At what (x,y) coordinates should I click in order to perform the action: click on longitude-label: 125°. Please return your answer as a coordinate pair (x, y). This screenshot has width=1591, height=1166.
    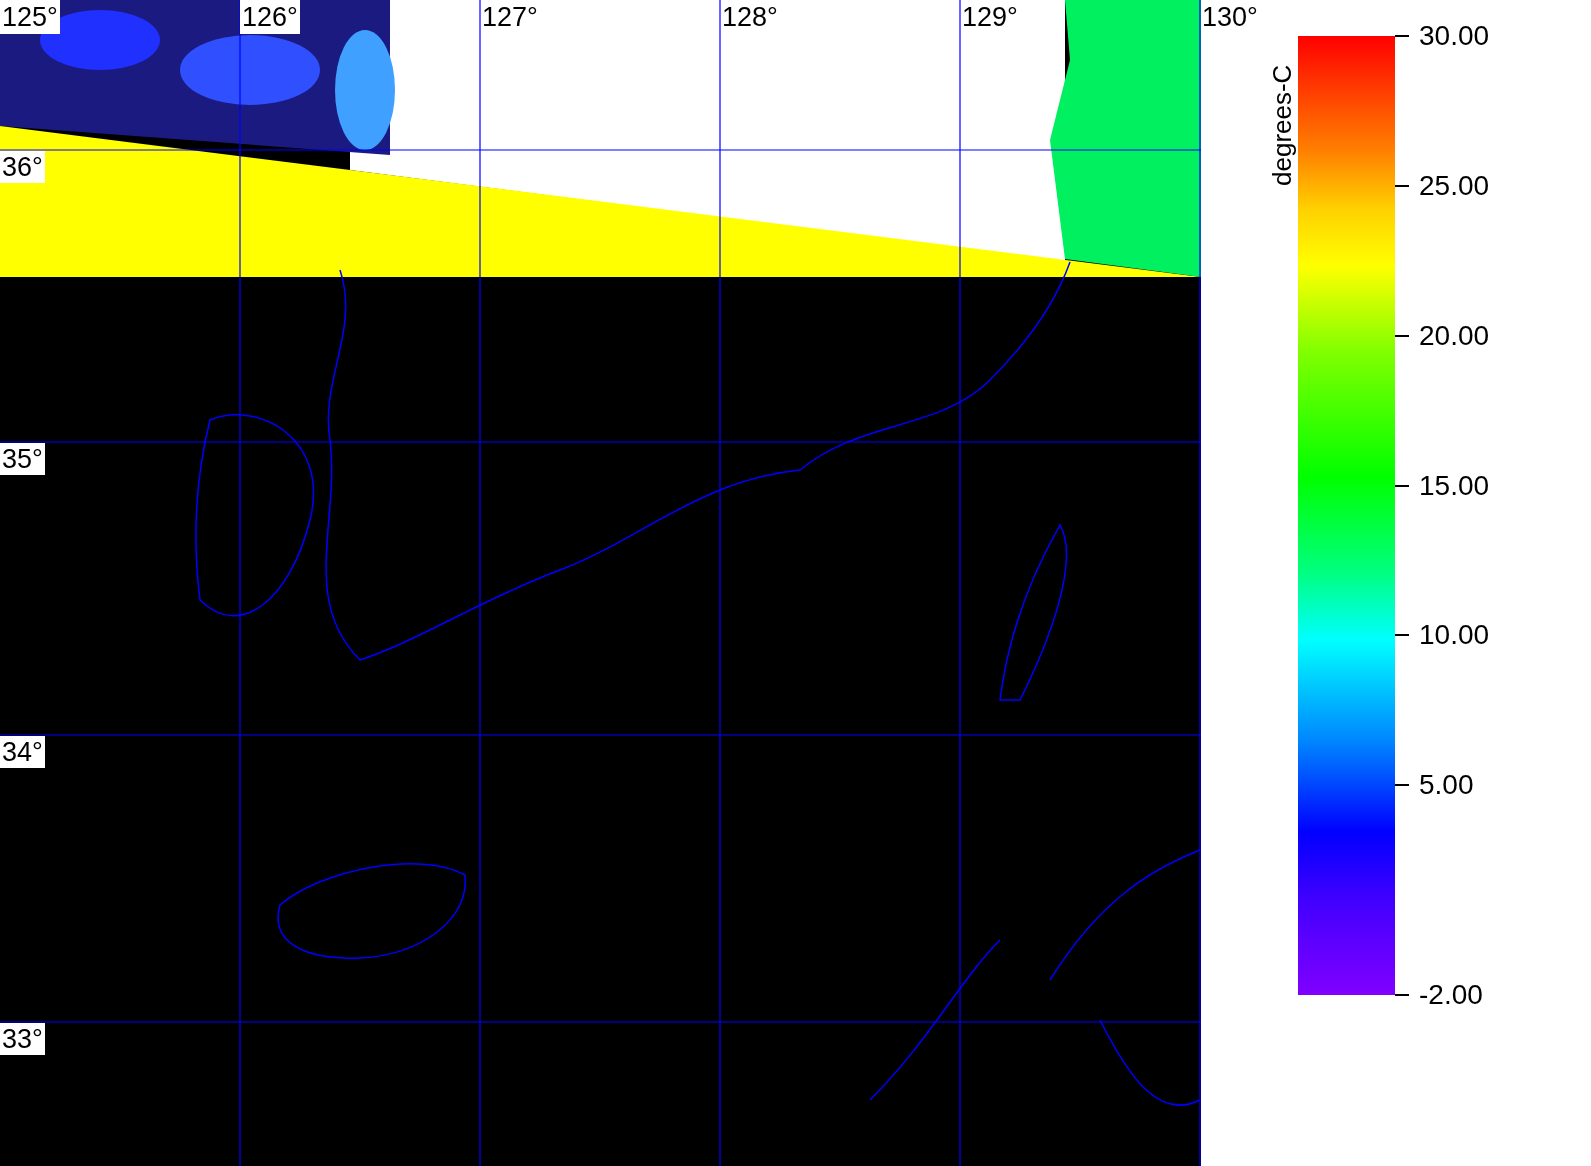
    Looking at the image, I should click on (30, 17).